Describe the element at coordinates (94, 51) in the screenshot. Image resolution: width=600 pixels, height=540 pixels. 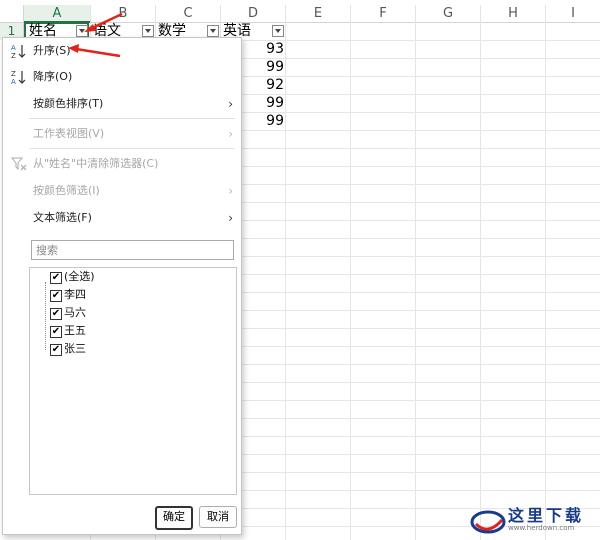
I see `arrow-to-sort-ascending-icon` at that location.